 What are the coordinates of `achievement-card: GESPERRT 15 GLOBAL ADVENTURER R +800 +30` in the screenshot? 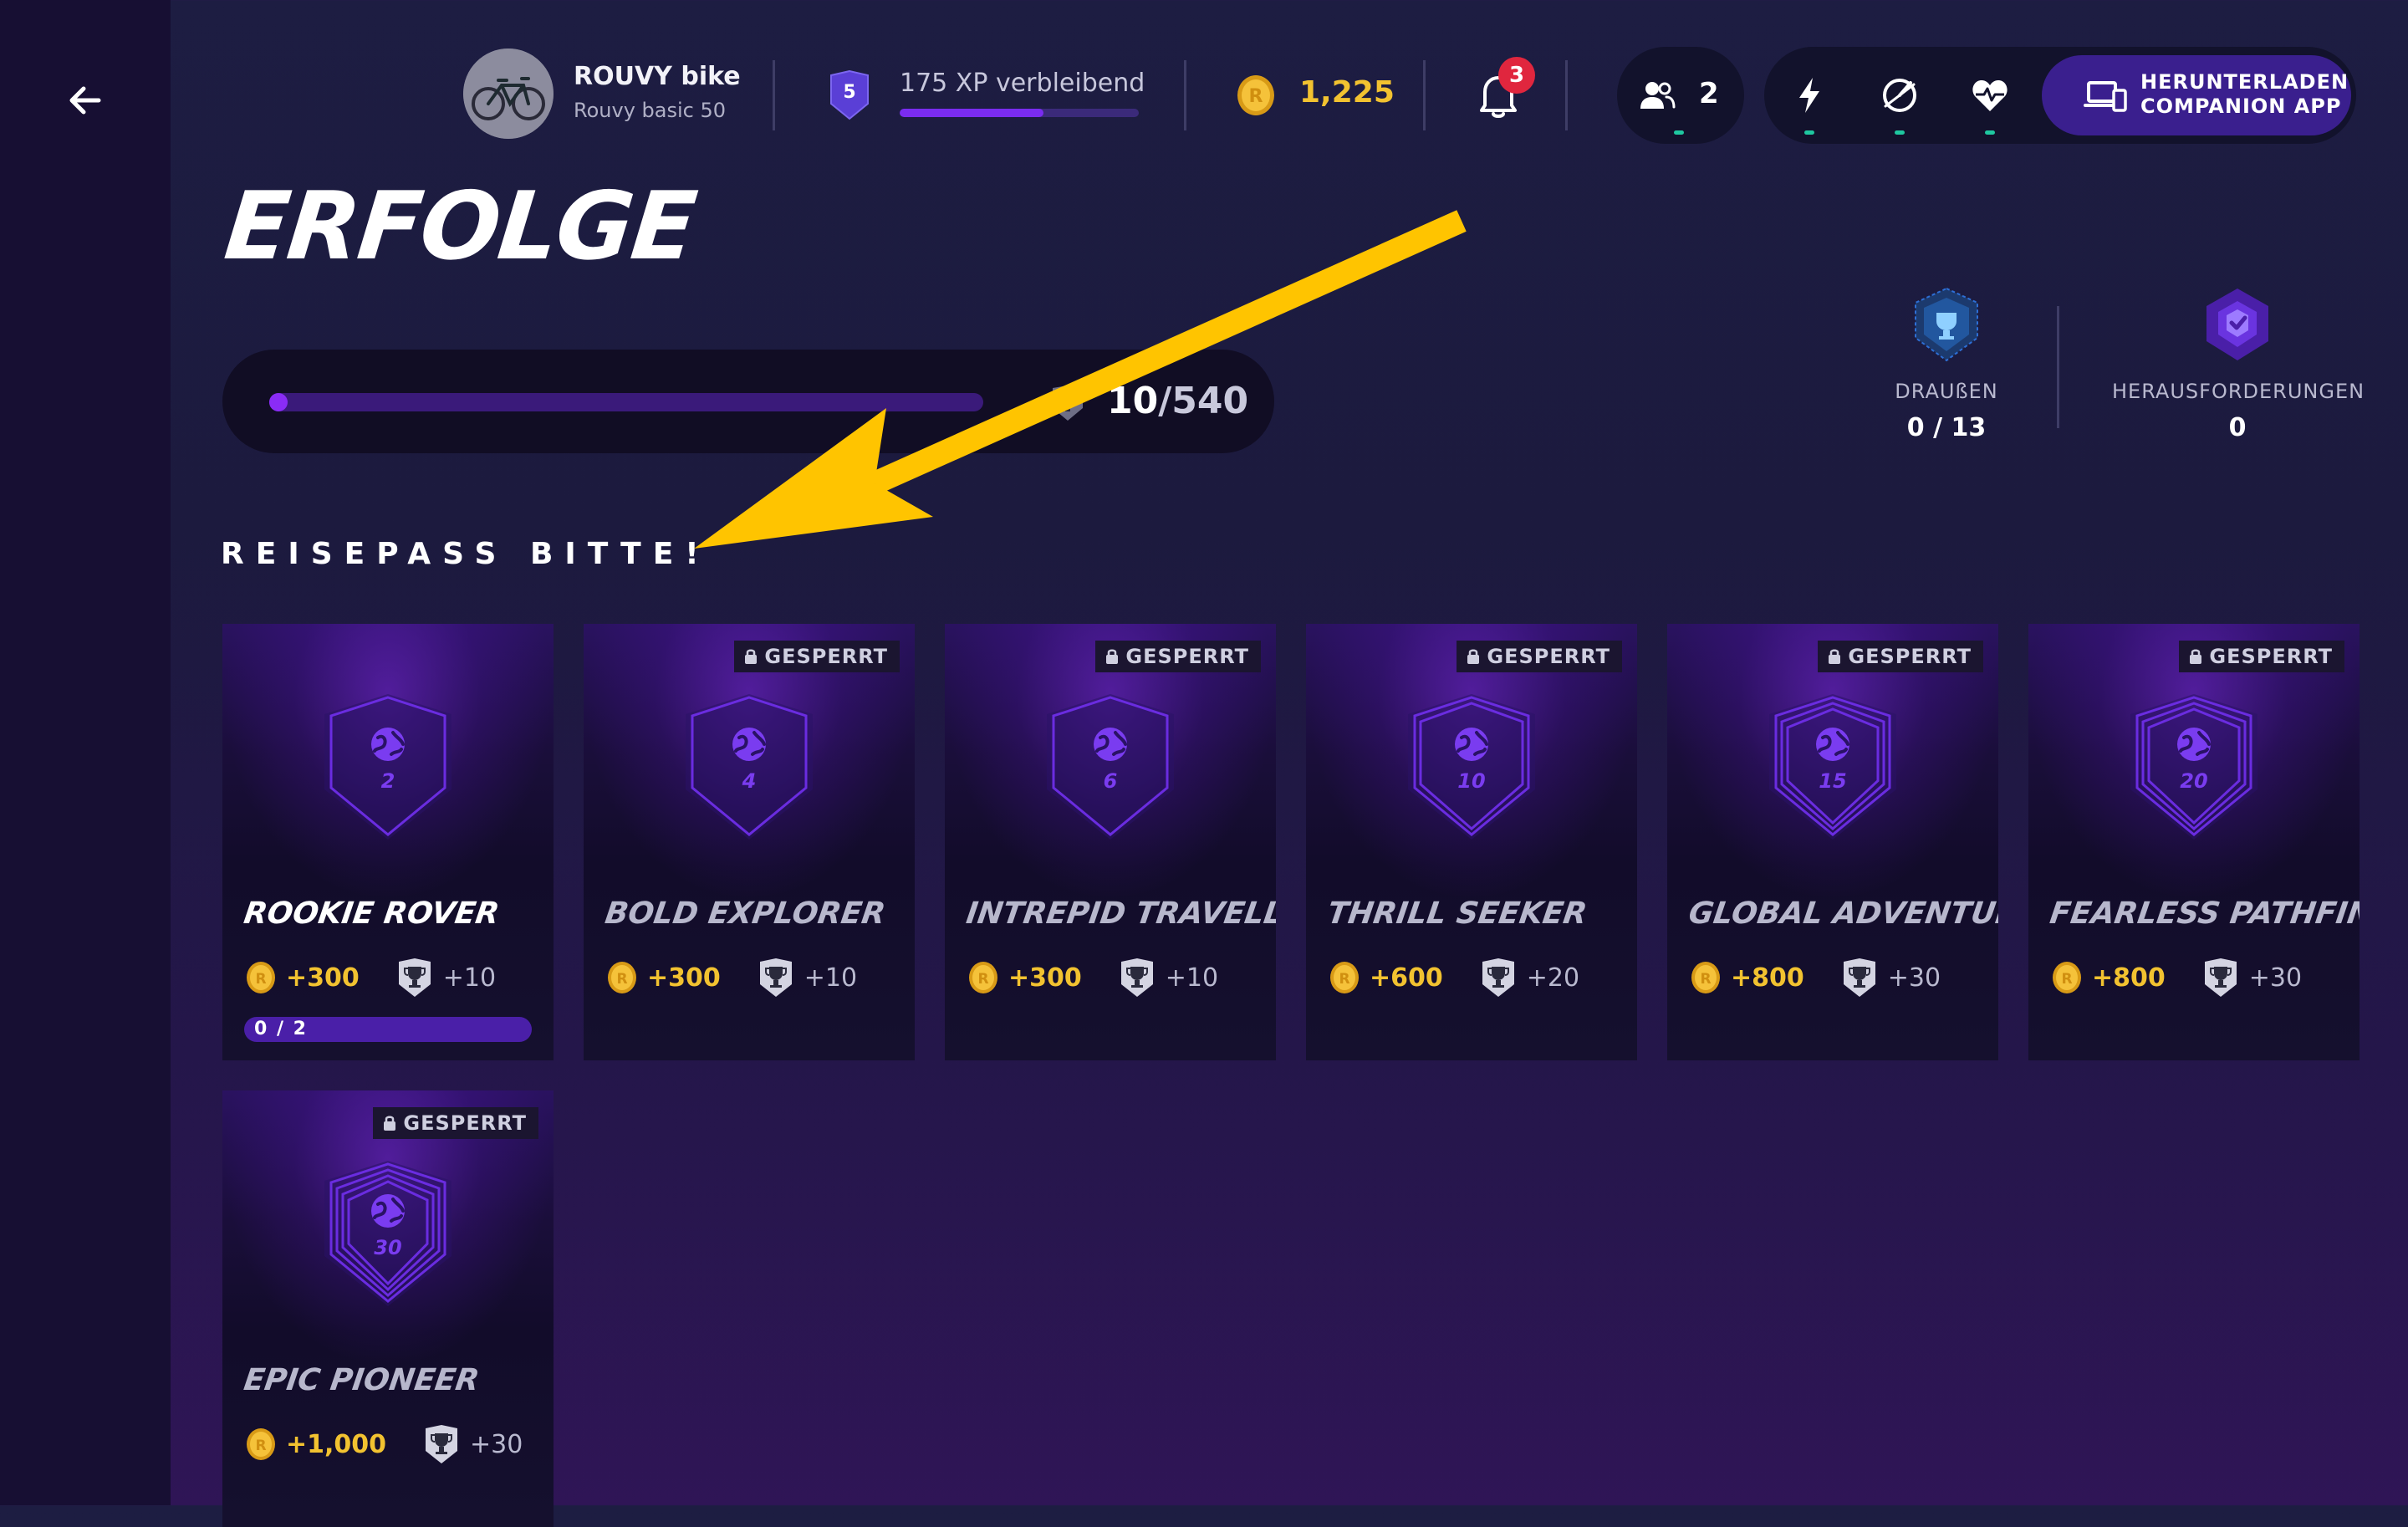 It's located at (1833, 842).